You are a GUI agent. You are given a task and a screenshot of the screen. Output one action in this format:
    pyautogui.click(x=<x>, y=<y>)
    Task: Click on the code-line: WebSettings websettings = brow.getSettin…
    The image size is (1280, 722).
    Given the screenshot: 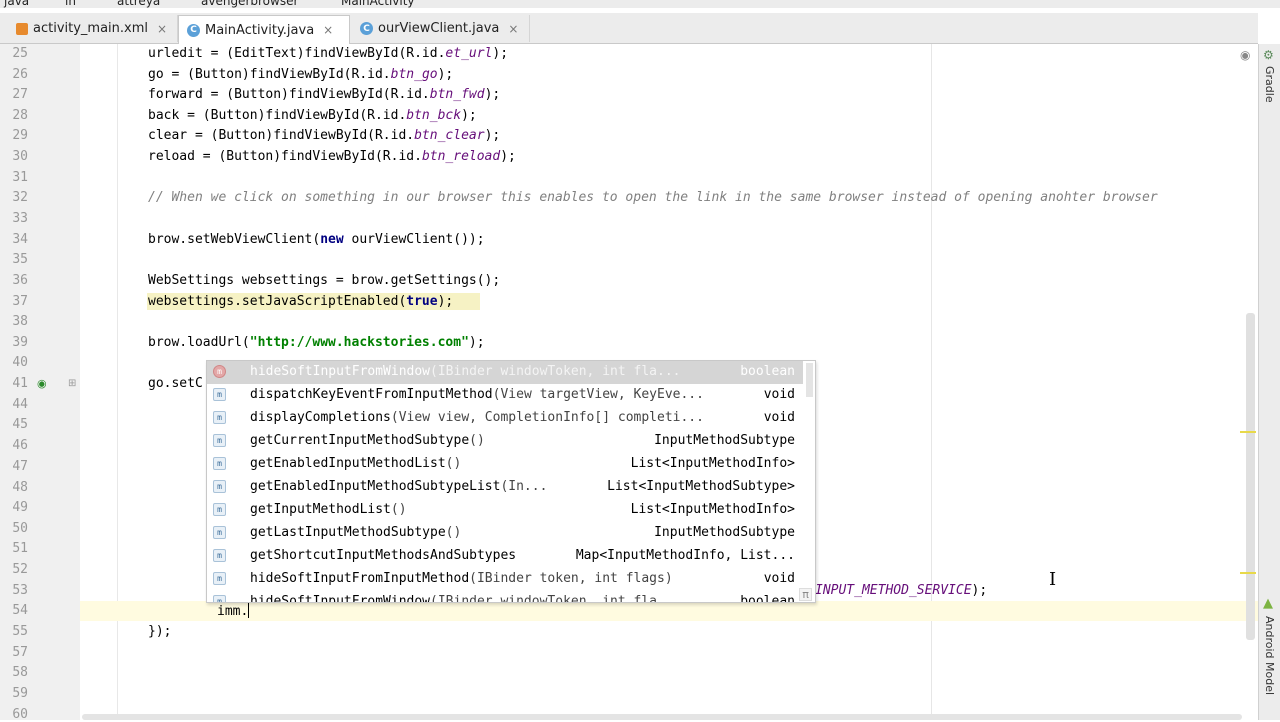 What is the action you would take?
    pyautogui.click(x=324, y=280)
    